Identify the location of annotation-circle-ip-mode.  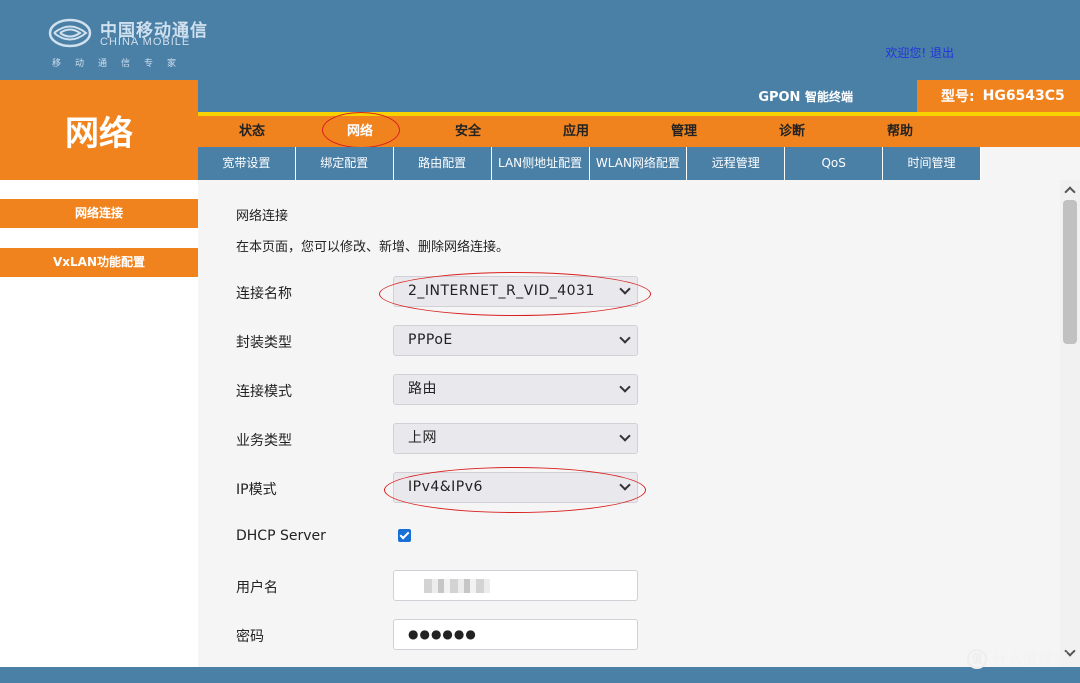
(515, 490).